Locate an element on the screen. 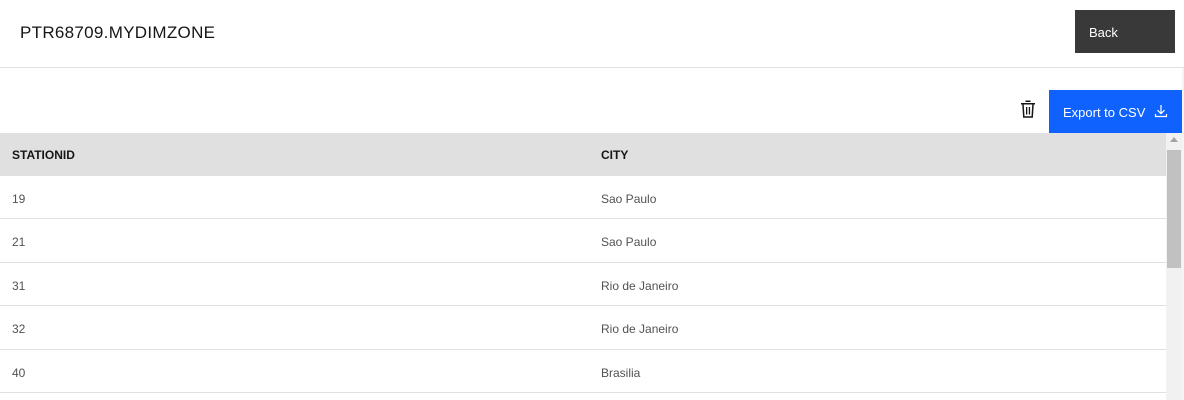 The image size is (1184, 400). table-row: 32 Rio de Janeiro is located at coordinates (583, 328).